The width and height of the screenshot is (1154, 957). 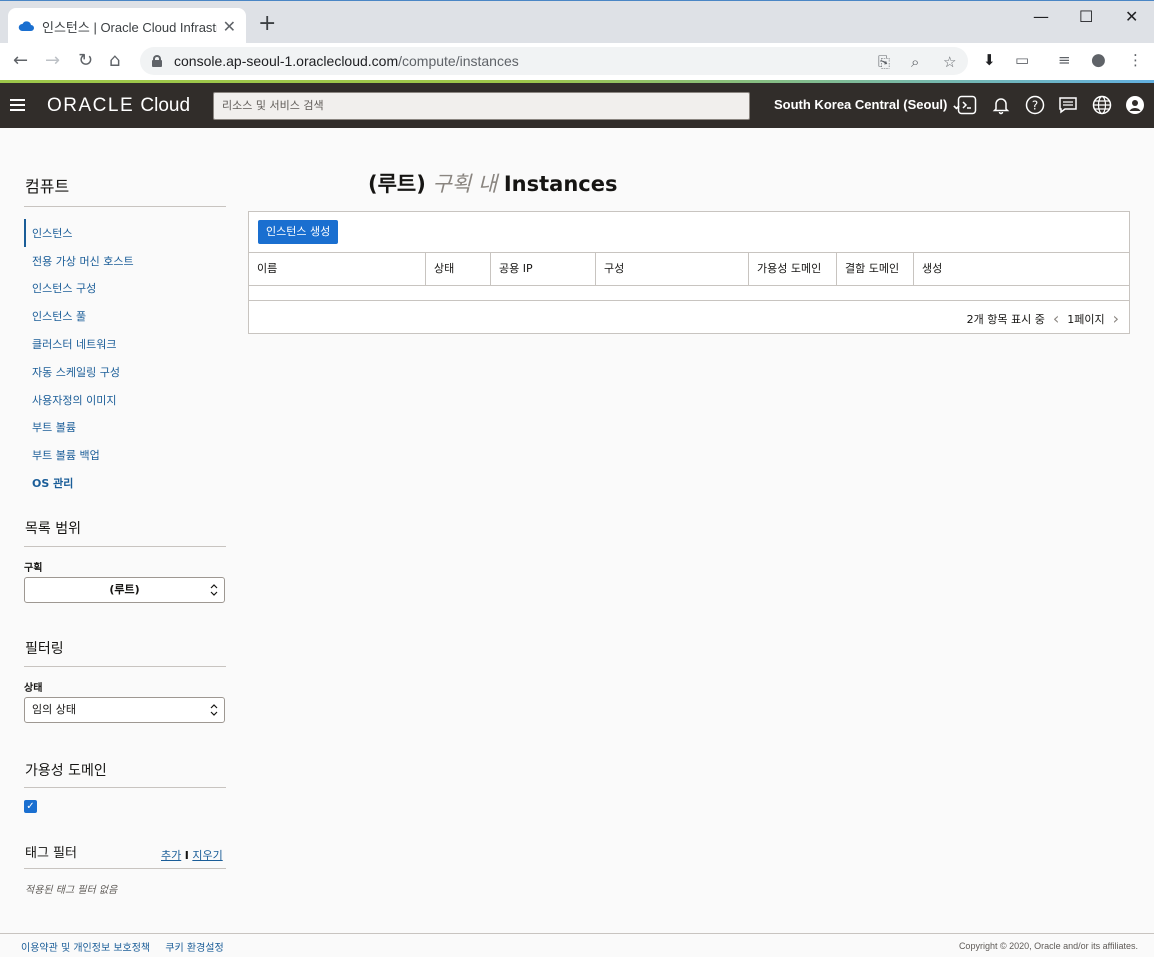 I want to click on sidebar-item-instance-pools: 인스턴스 풀, so click(x=125, y=316).